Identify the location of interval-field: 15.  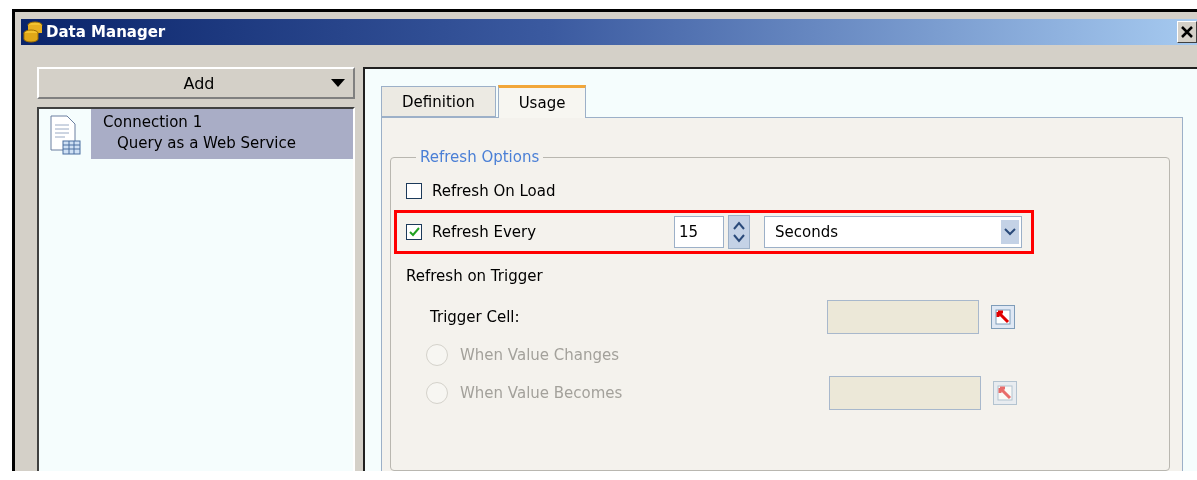
(699, 232).